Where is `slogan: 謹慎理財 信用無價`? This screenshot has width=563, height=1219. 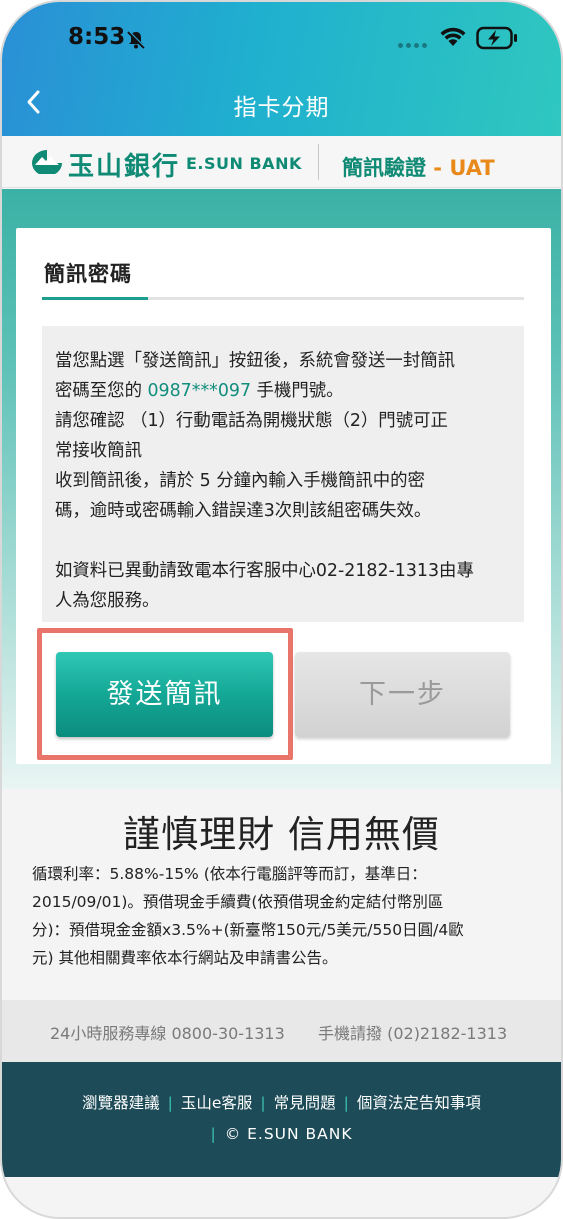
slogan: 謹慎理財 信用無價 is located at coordinates (281, 834).